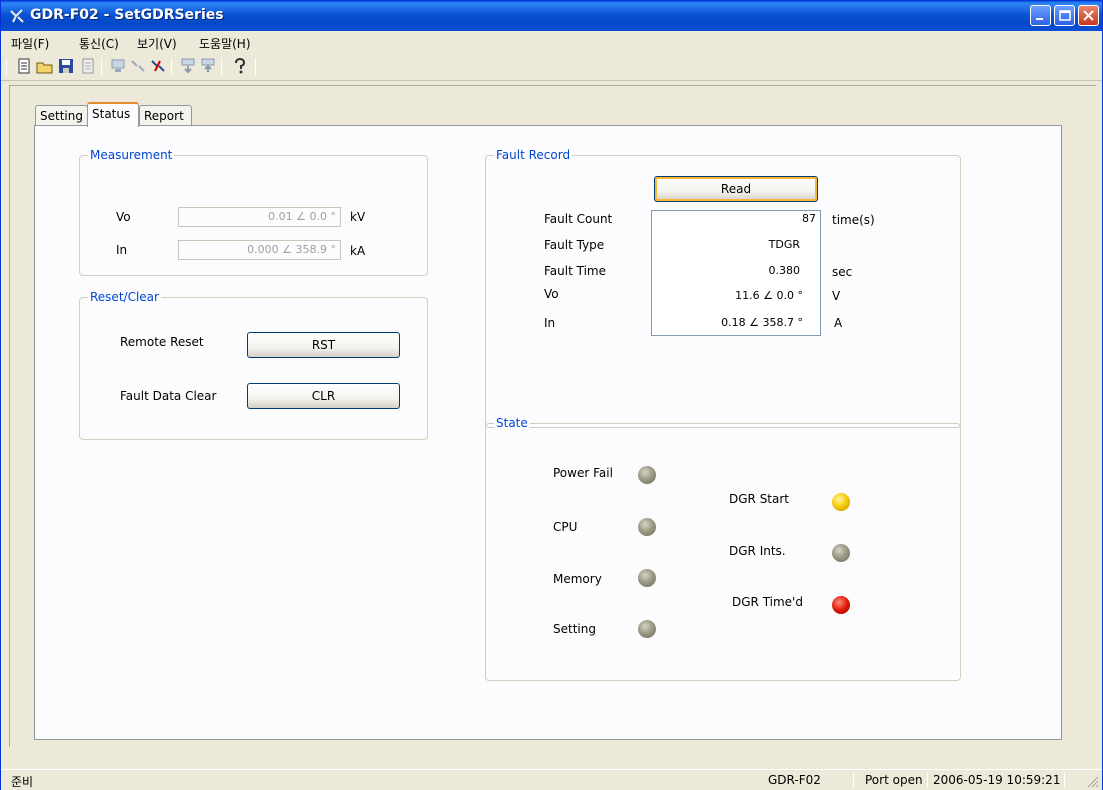 The width and height of the screenshot is (1103, 790). Describe the element at coordinates (66, 66) in the screenshot. I see `save-icon` at that location.